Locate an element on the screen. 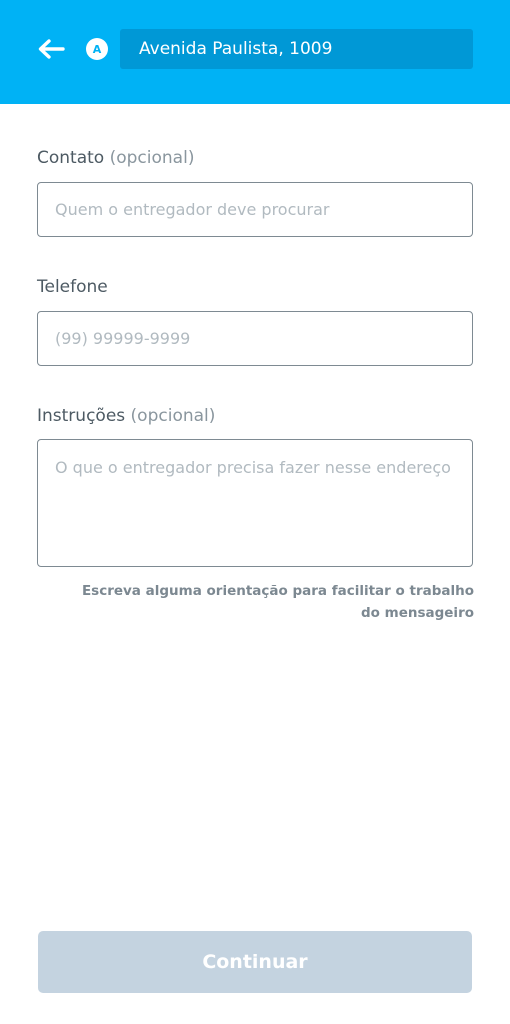 The width and height of the screenshot is (510, 1024). phone-label-text: Telefone is located at coordinates (72, 287).